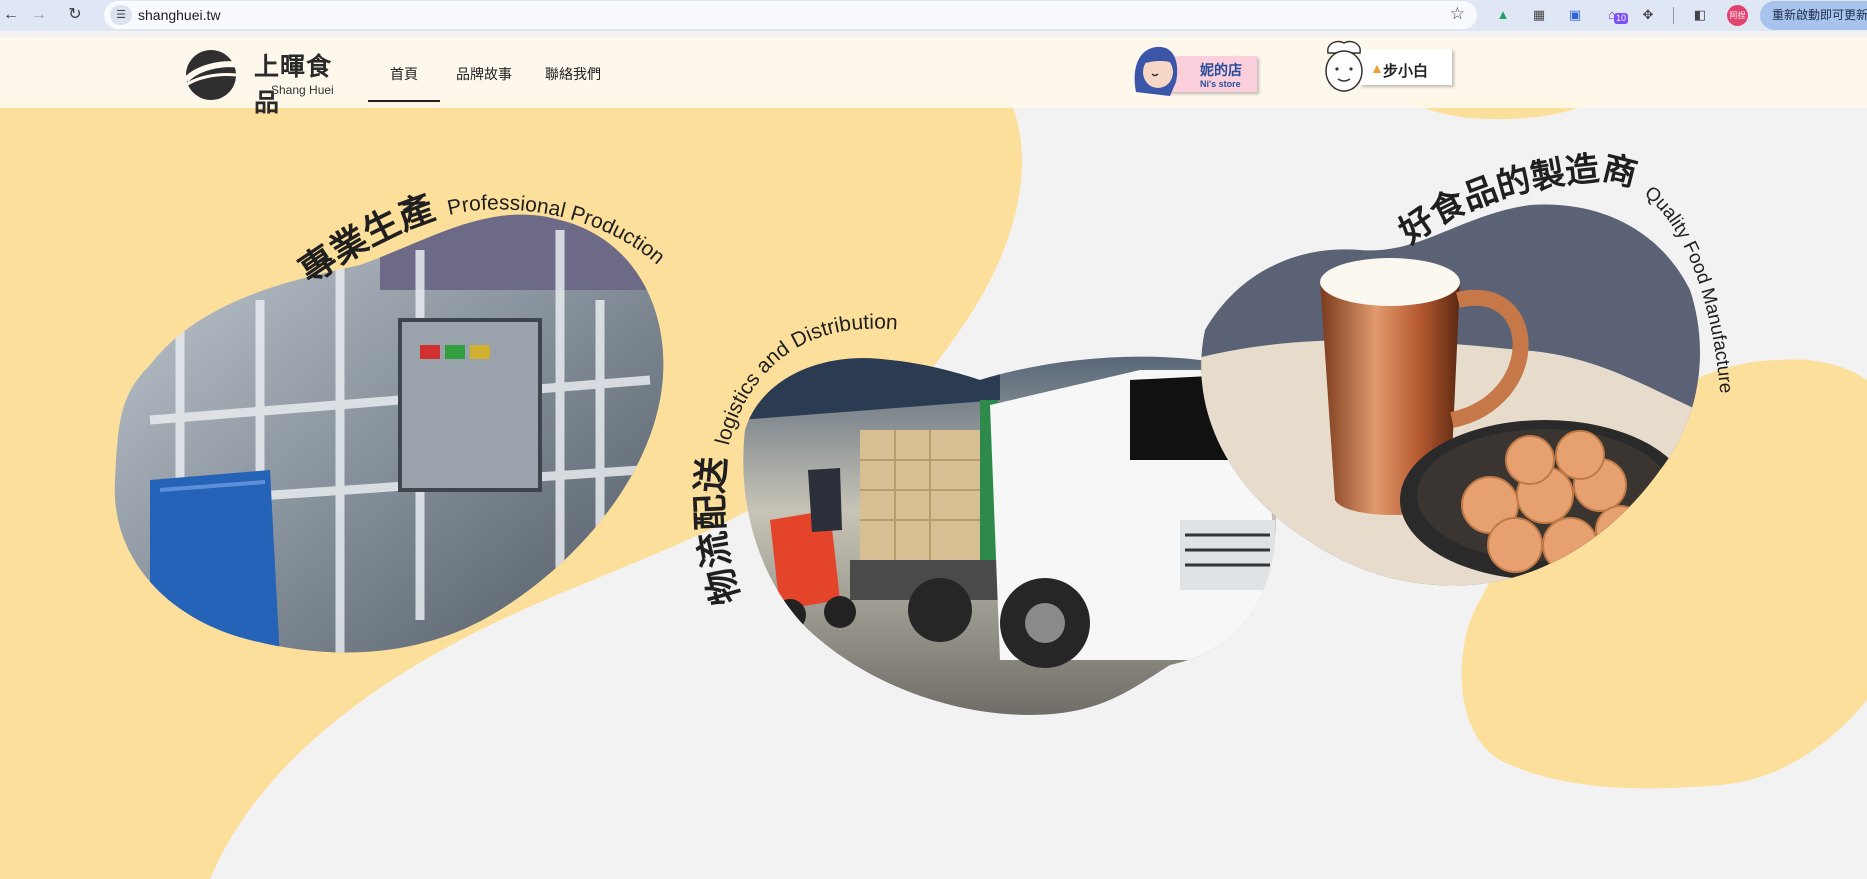  Describe the element at coordinates (11, 15) in the screenshot. I see `back-arrow-icon: ←` at that location.